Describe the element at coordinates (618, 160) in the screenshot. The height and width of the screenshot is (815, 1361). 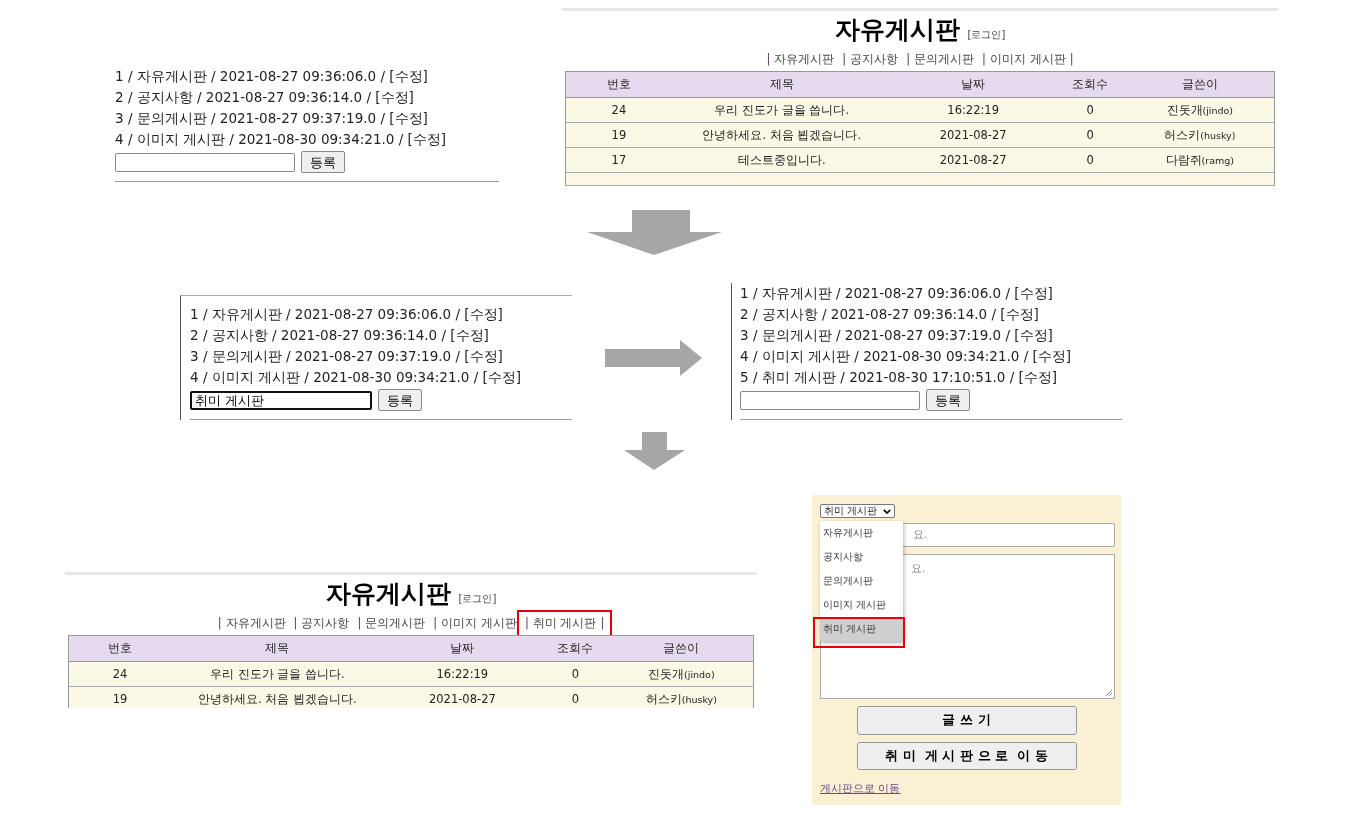
I see `table-cell: 17` at that location.